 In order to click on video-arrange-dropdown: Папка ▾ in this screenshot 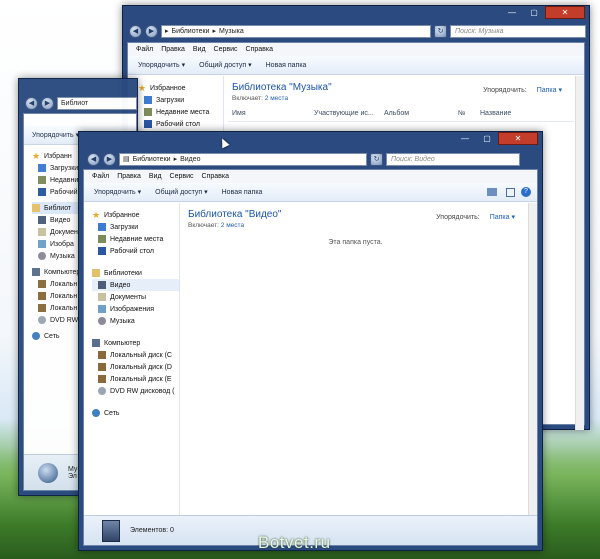, I will do `click(502, 217)`.